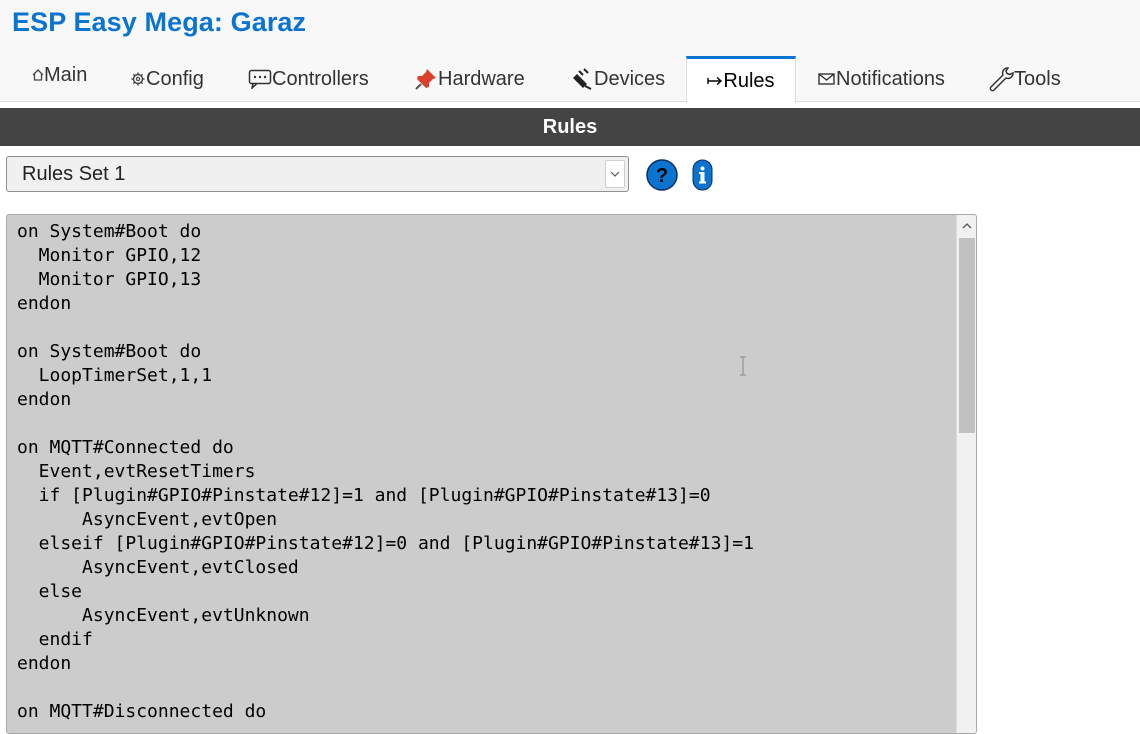  I want to click on tab-hardware: Hardware, so click(469, 79).